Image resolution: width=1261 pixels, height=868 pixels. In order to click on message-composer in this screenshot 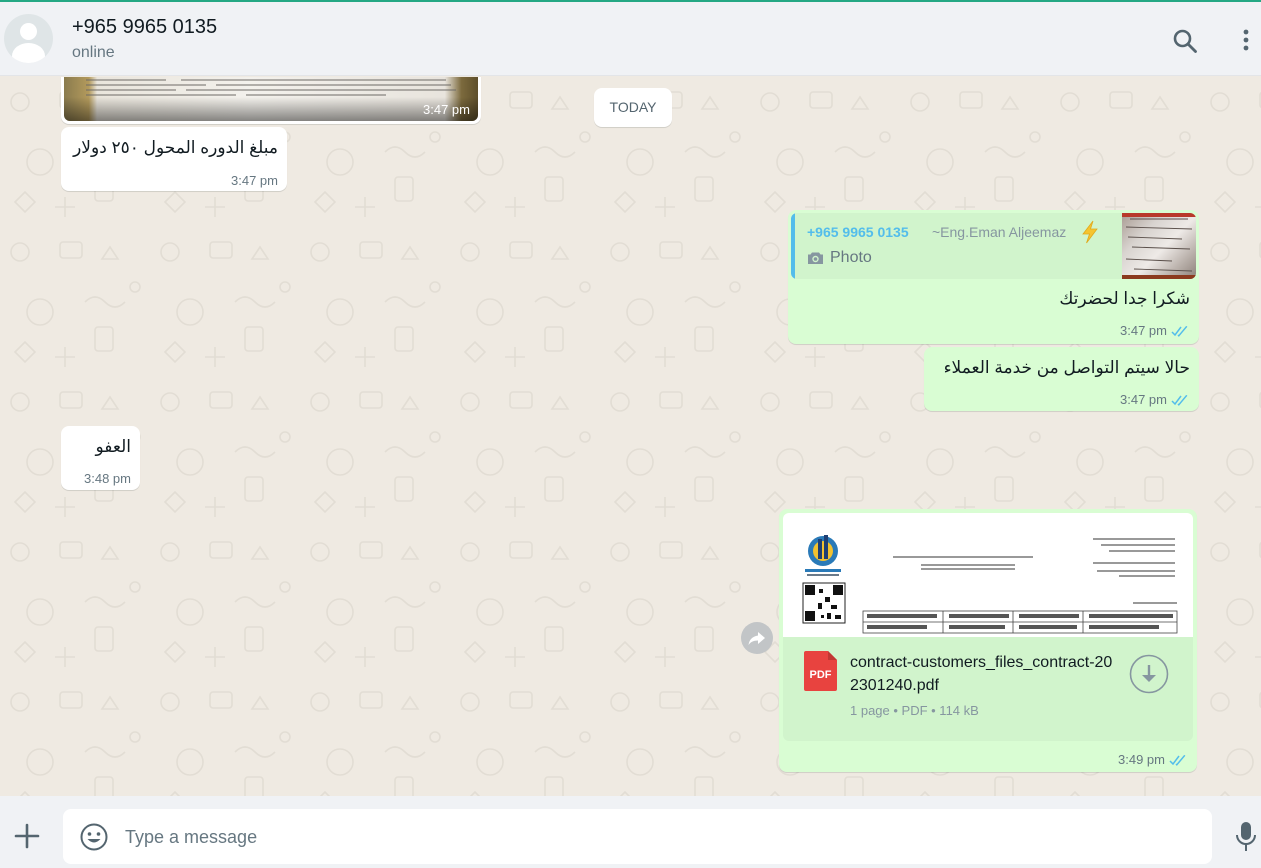, I will do `click(630, 832)`.